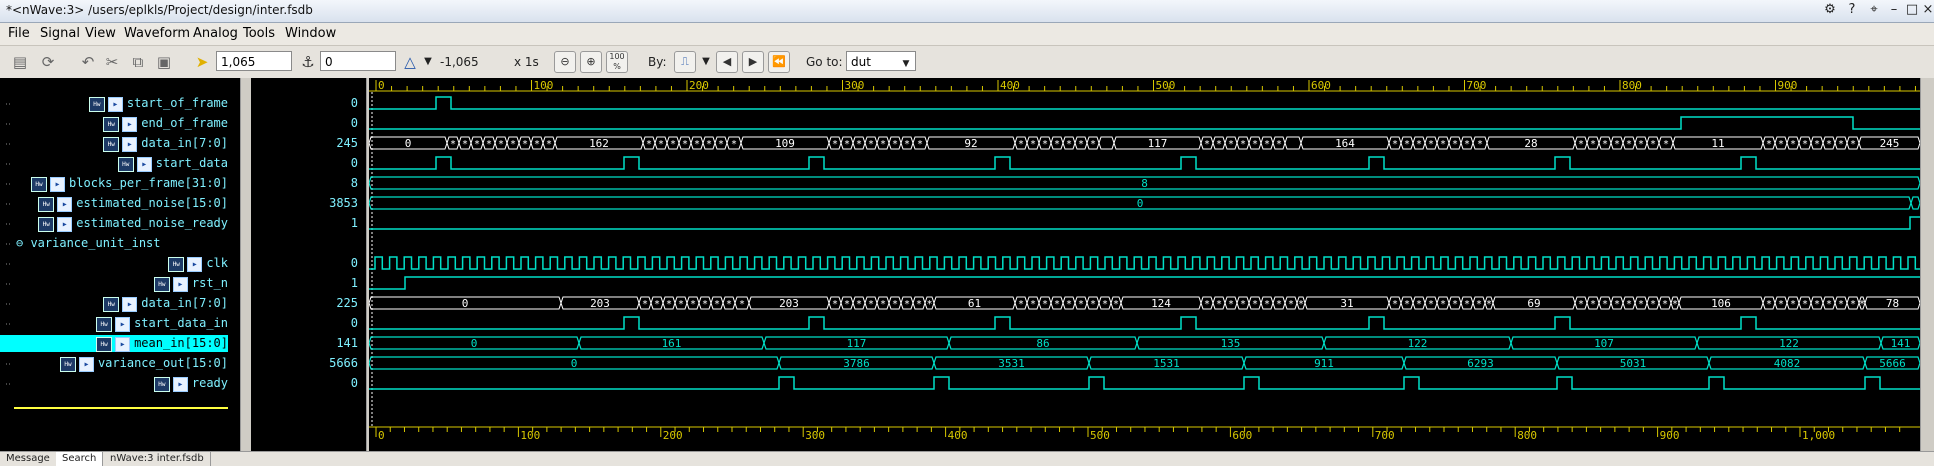  Describe the element at coordinates (121, 164) in the screenshot. I see `signal-row: start_data ▸ Hw` at that location.